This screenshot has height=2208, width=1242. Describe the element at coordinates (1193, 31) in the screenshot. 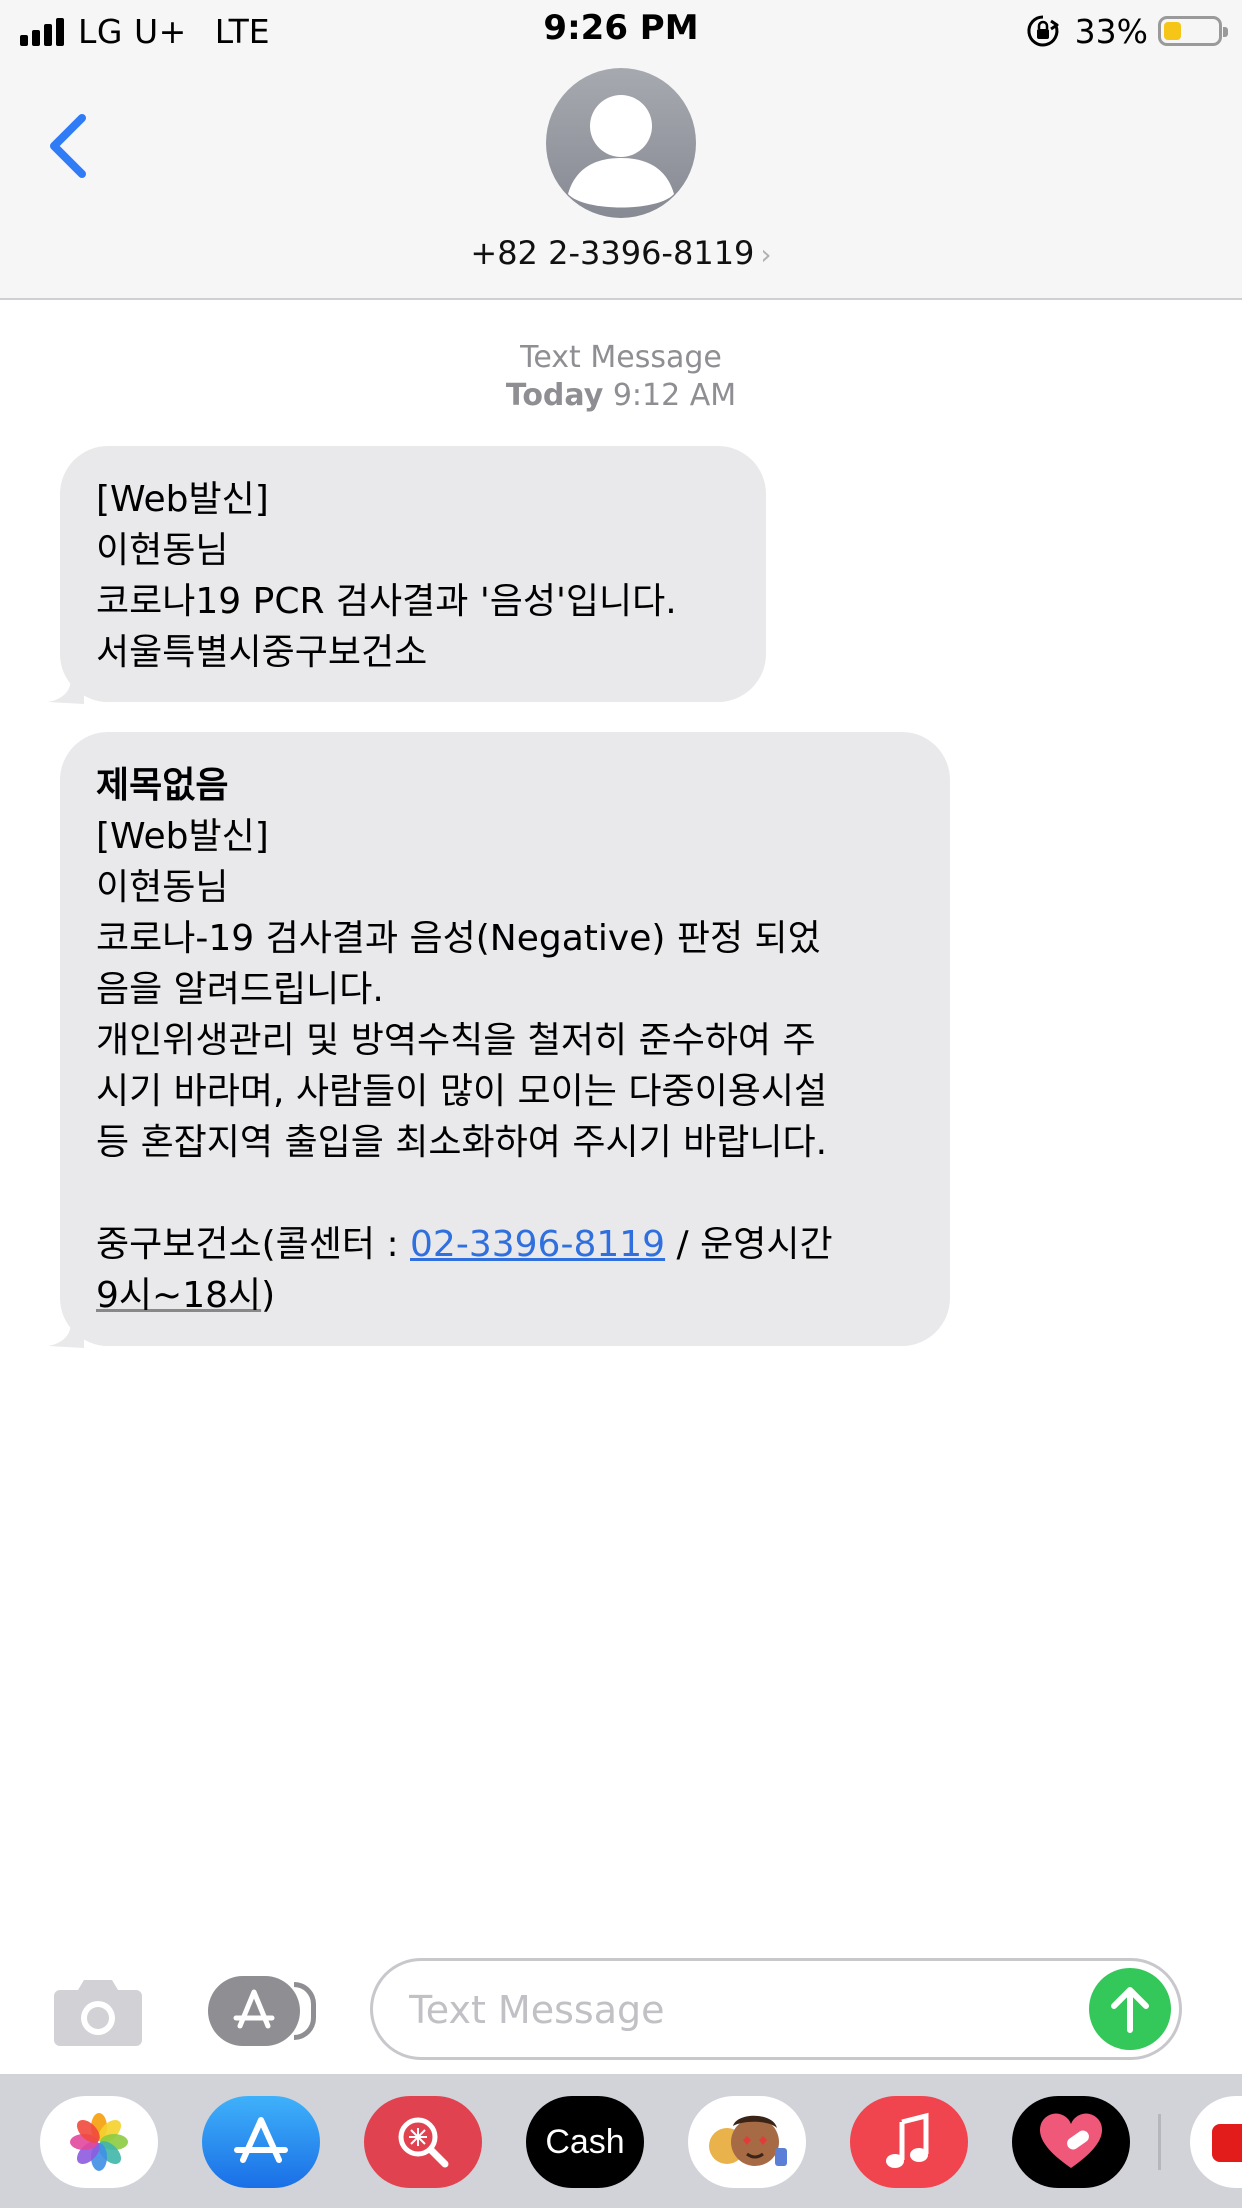

I see `battery-icon` at that location.